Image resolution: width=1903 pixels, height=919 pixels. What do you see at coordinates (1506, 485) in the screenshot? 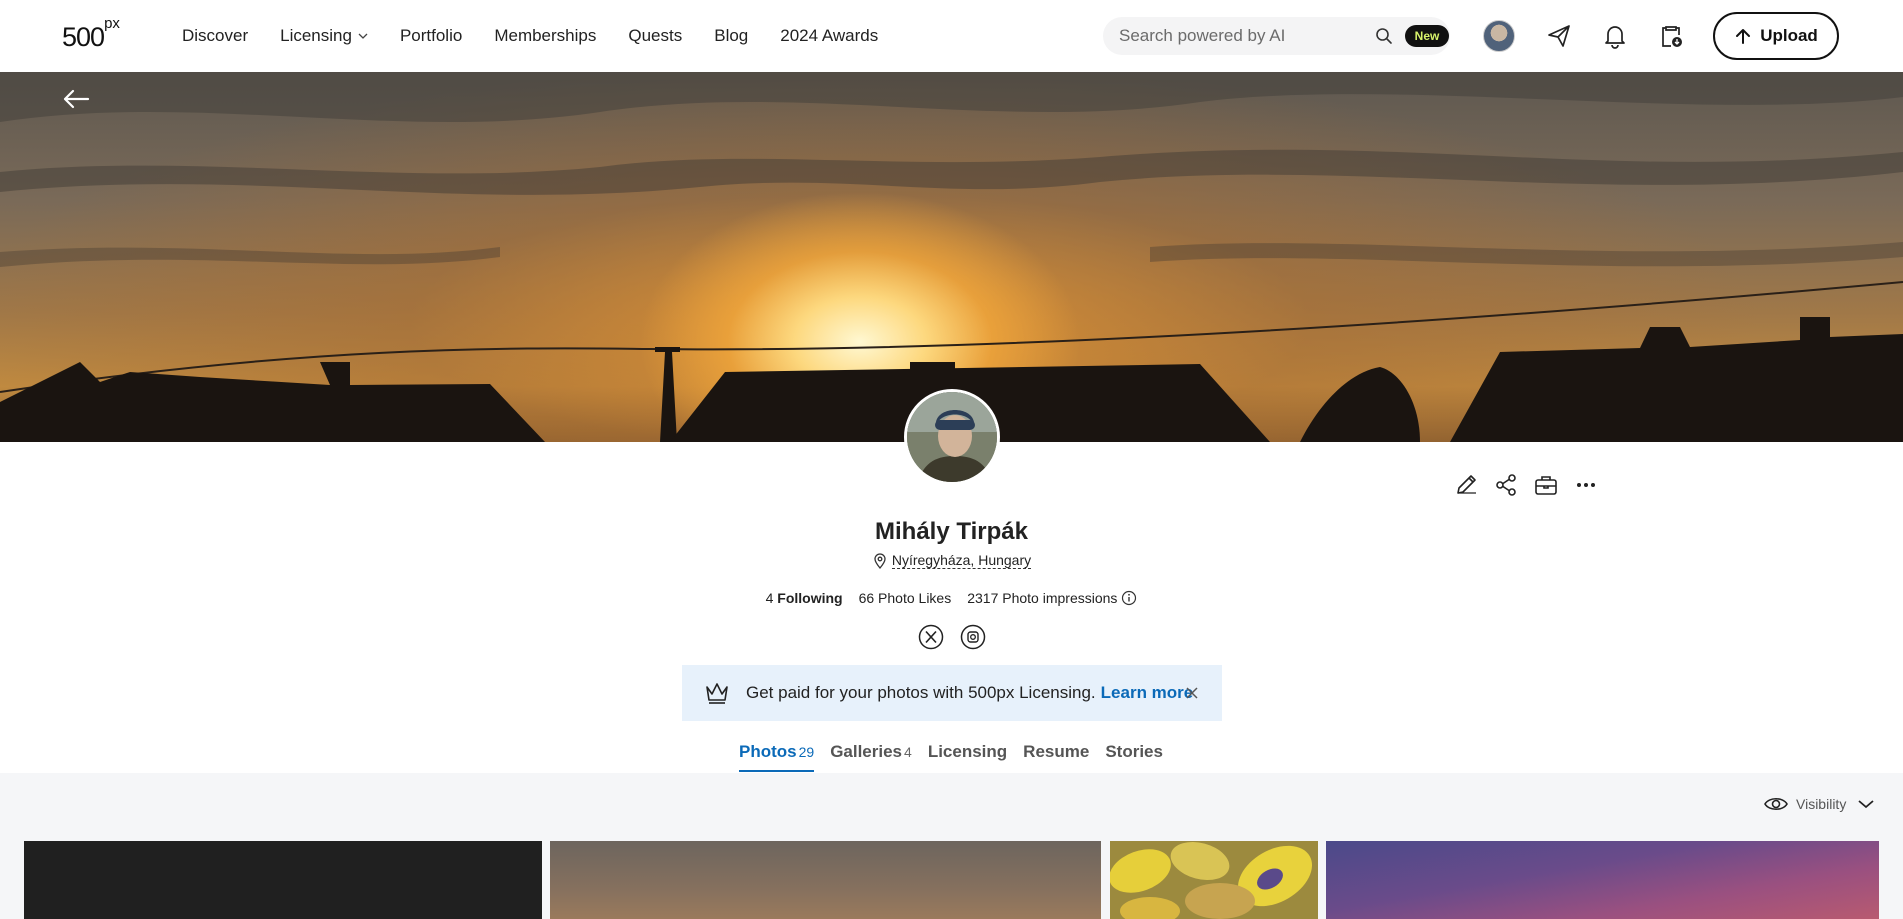
I see `share-icon` at bounding box center [1506, 485].